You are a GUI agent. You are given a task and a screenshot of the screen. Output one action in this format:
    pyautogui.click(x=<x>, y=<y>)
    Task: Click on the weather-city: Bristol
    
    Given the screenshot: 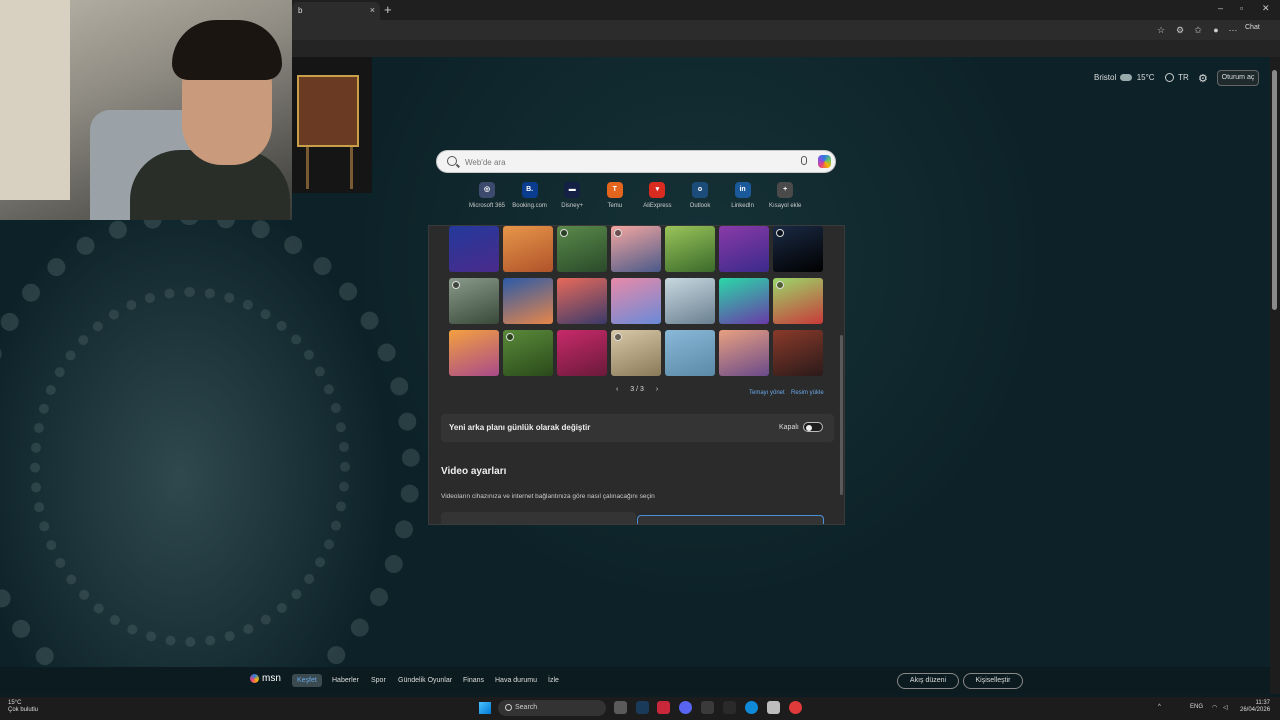 What is the action you would take?
    pyautogui.click(x=1105, y=77)
    